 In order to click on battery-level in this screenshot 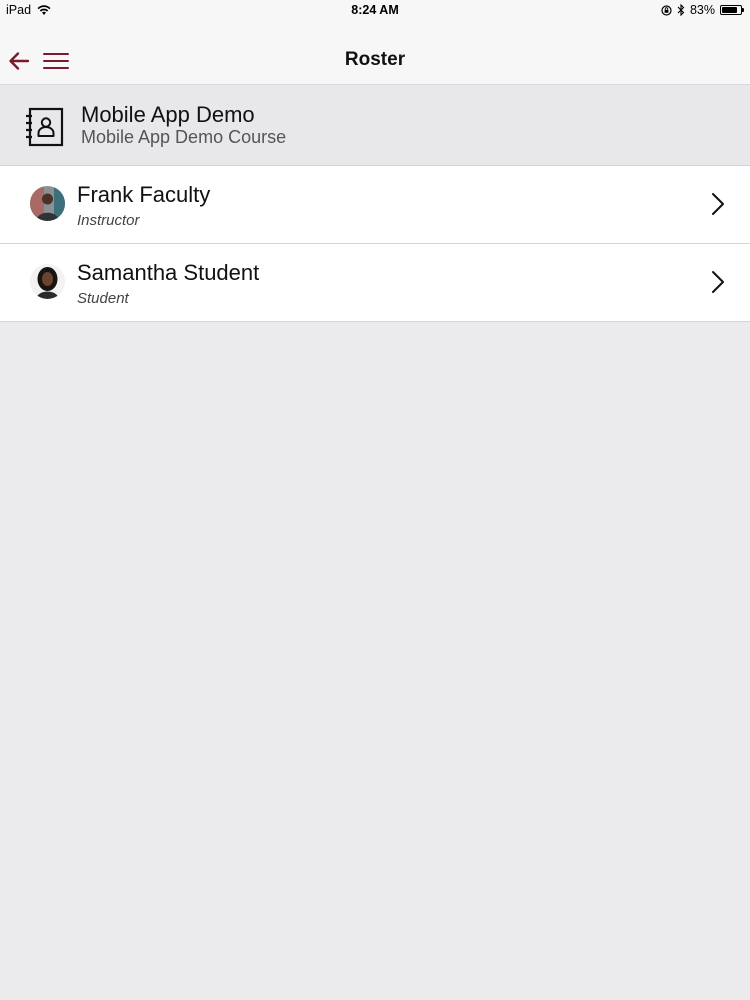, I will do `click(729, 10)`.